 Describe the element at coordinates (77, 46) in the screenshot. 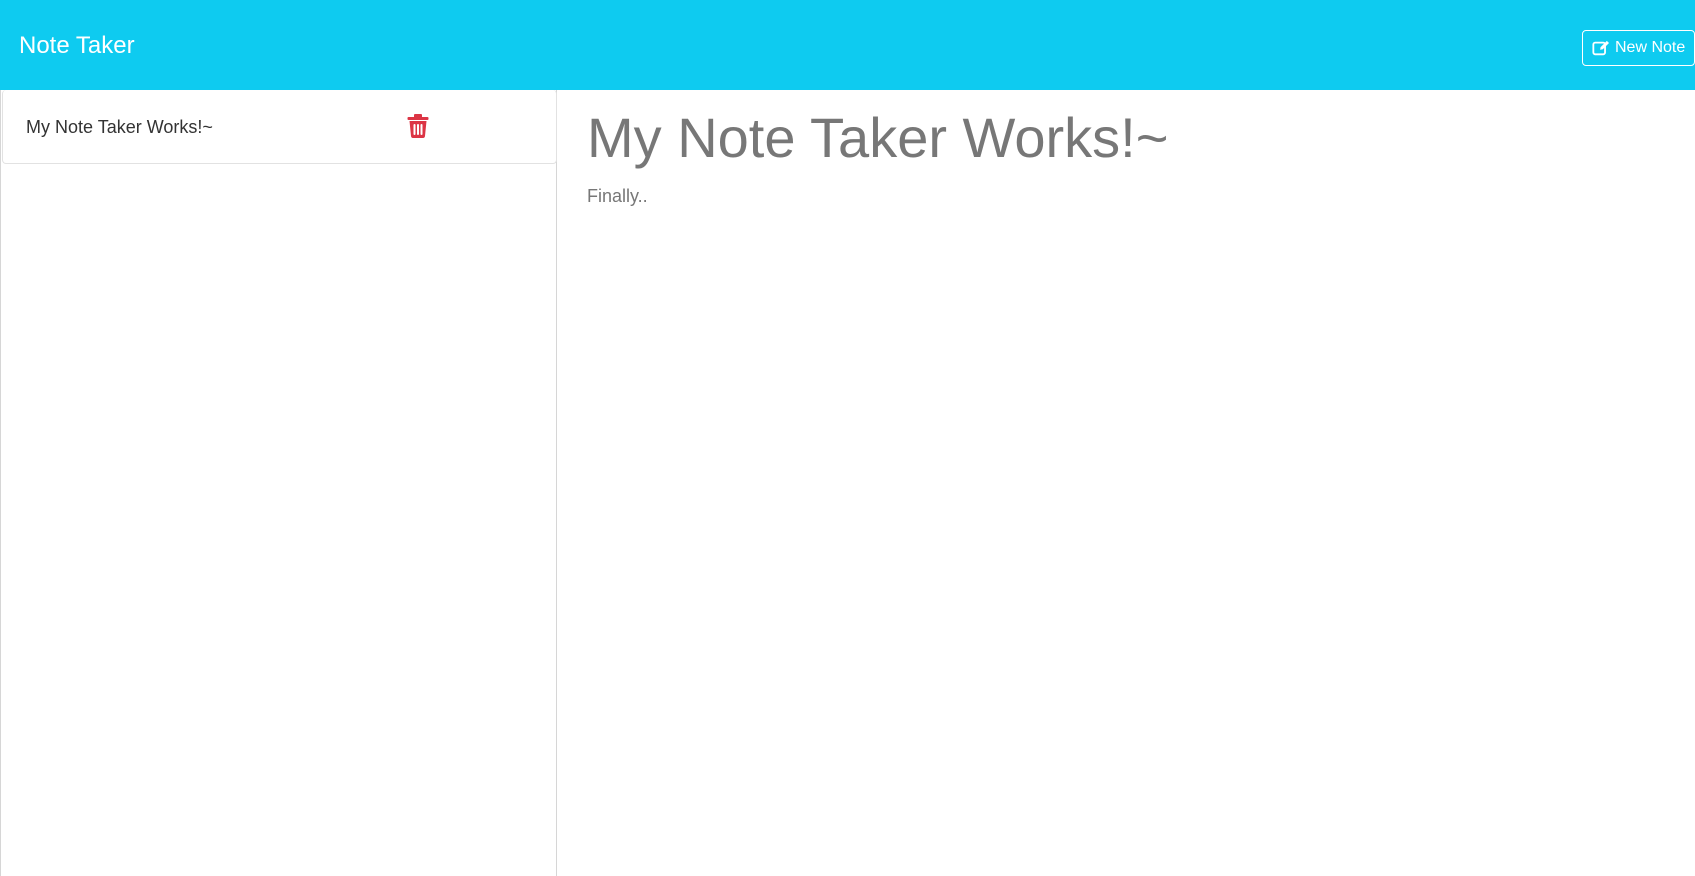

I see `brand-title: Note Taker` at that location.